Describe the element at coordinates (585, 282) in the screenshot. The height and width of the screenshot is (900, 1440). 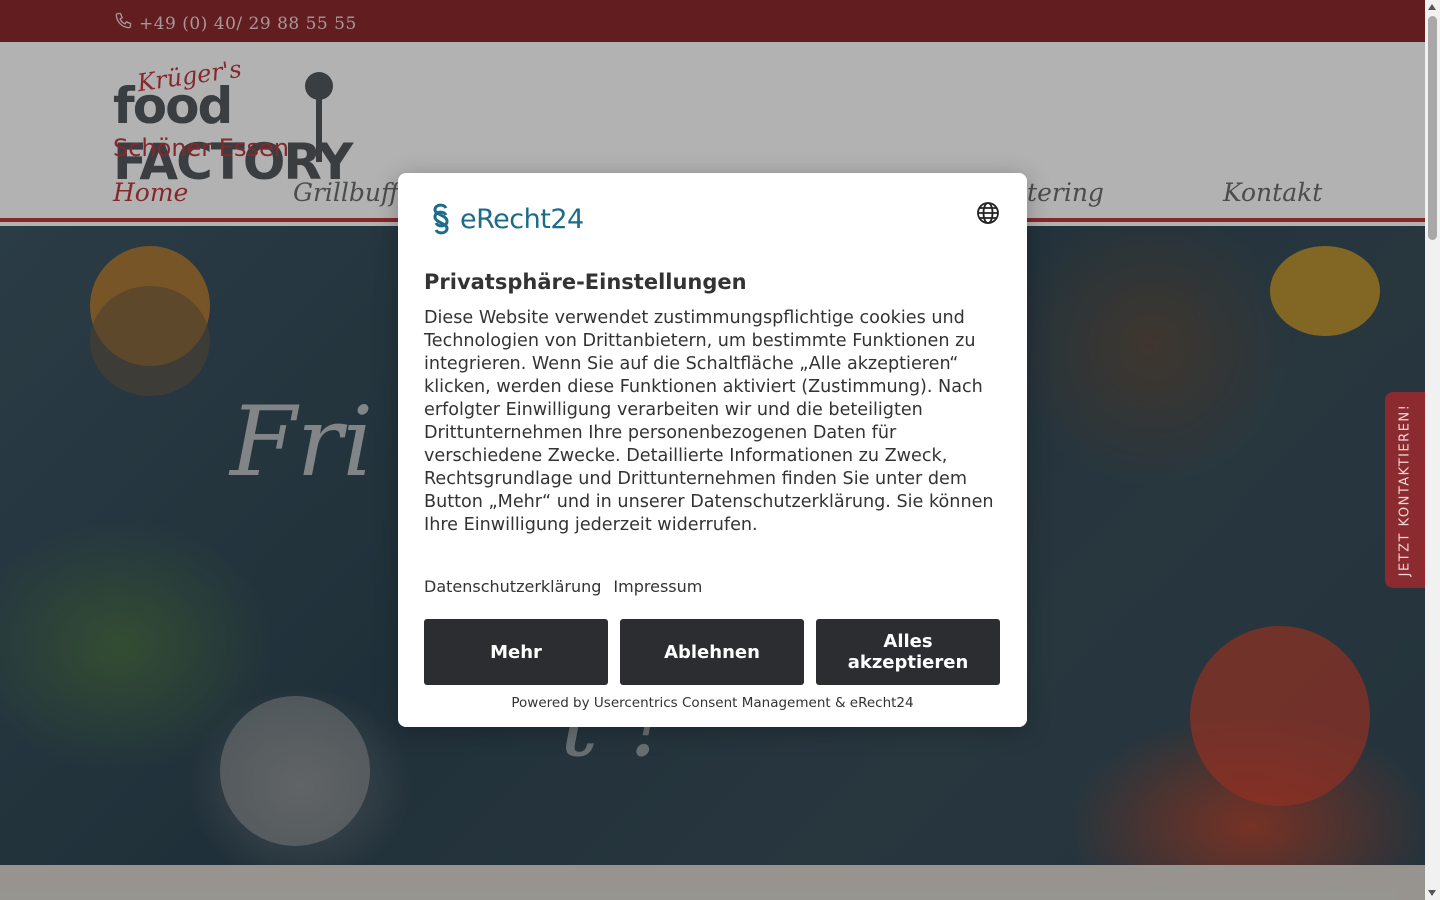
I see `consent-title: Privatsphäre-Einstellungen` at that location.